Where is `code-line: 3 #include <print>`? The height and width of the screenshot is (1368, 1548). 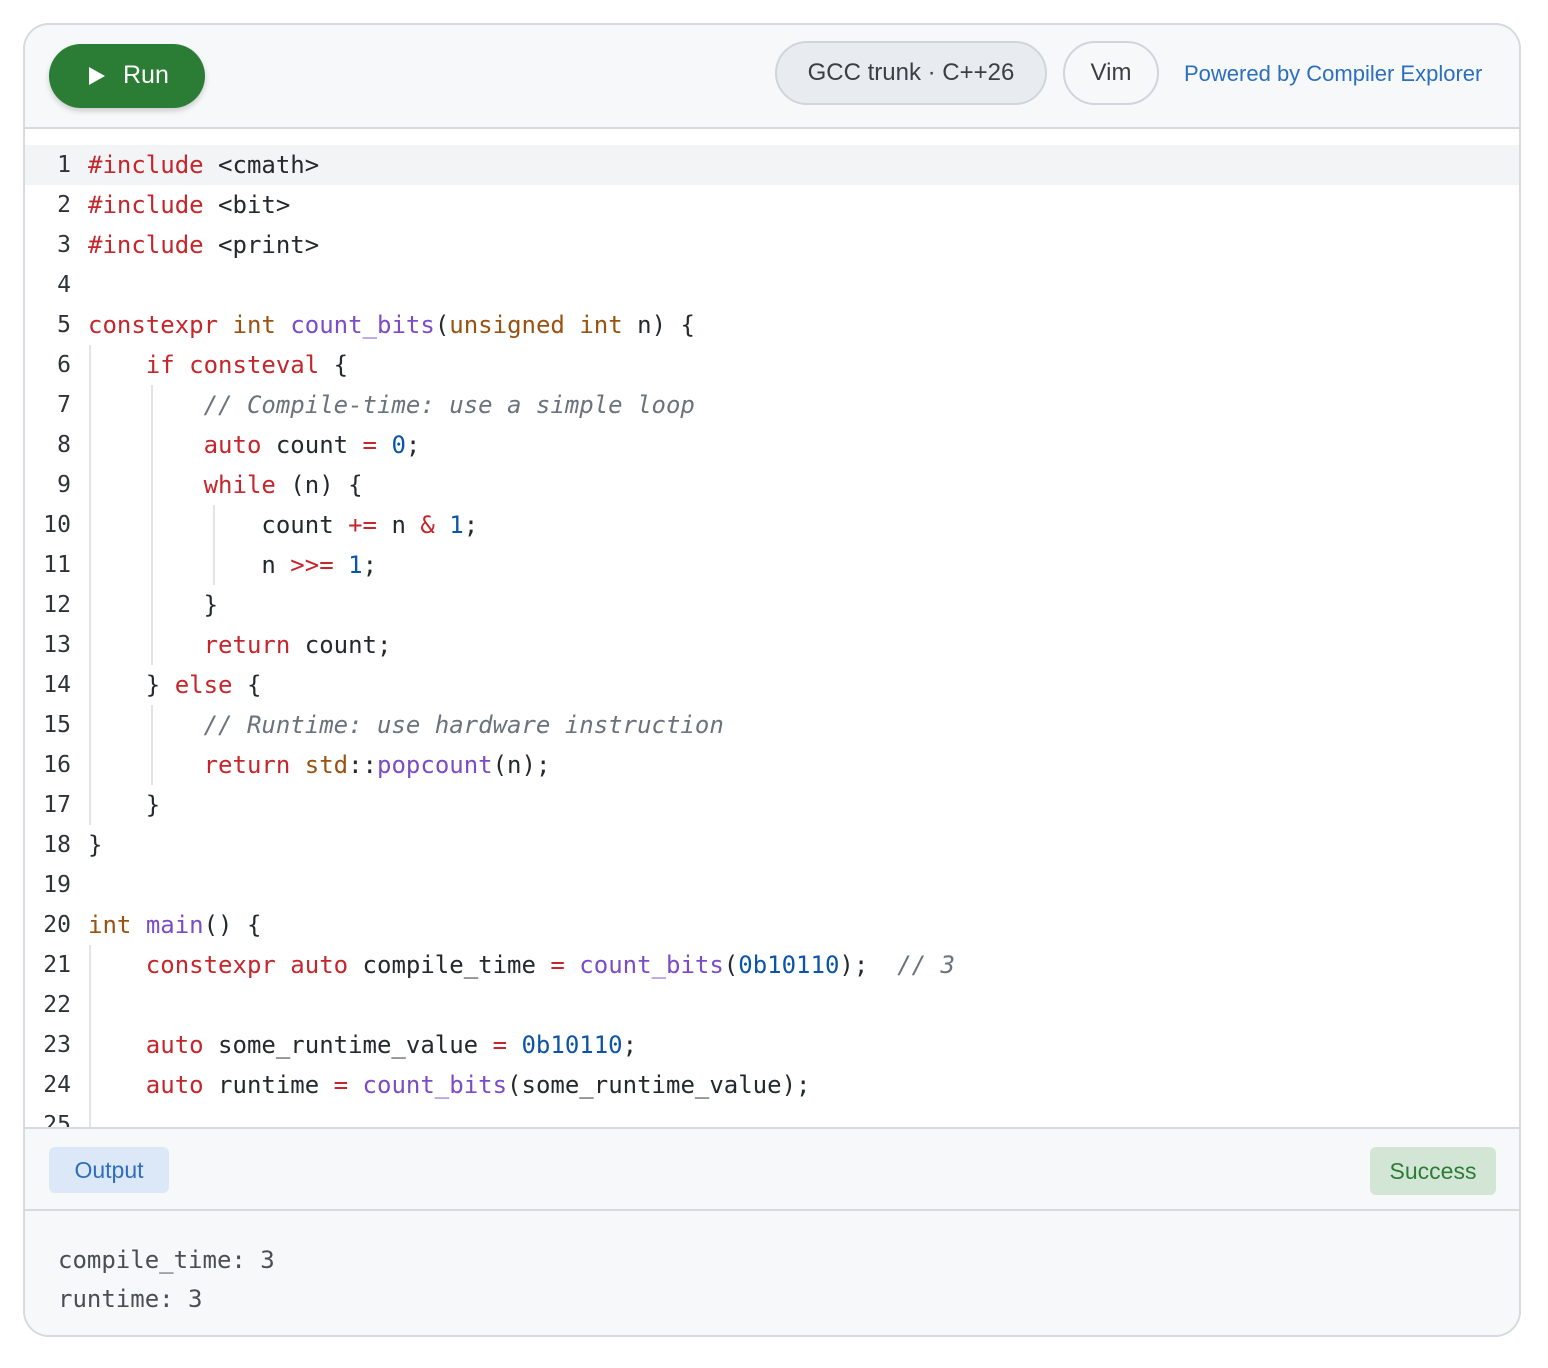 code-line: 3 #include <print> is located at coordinates (772, 245).